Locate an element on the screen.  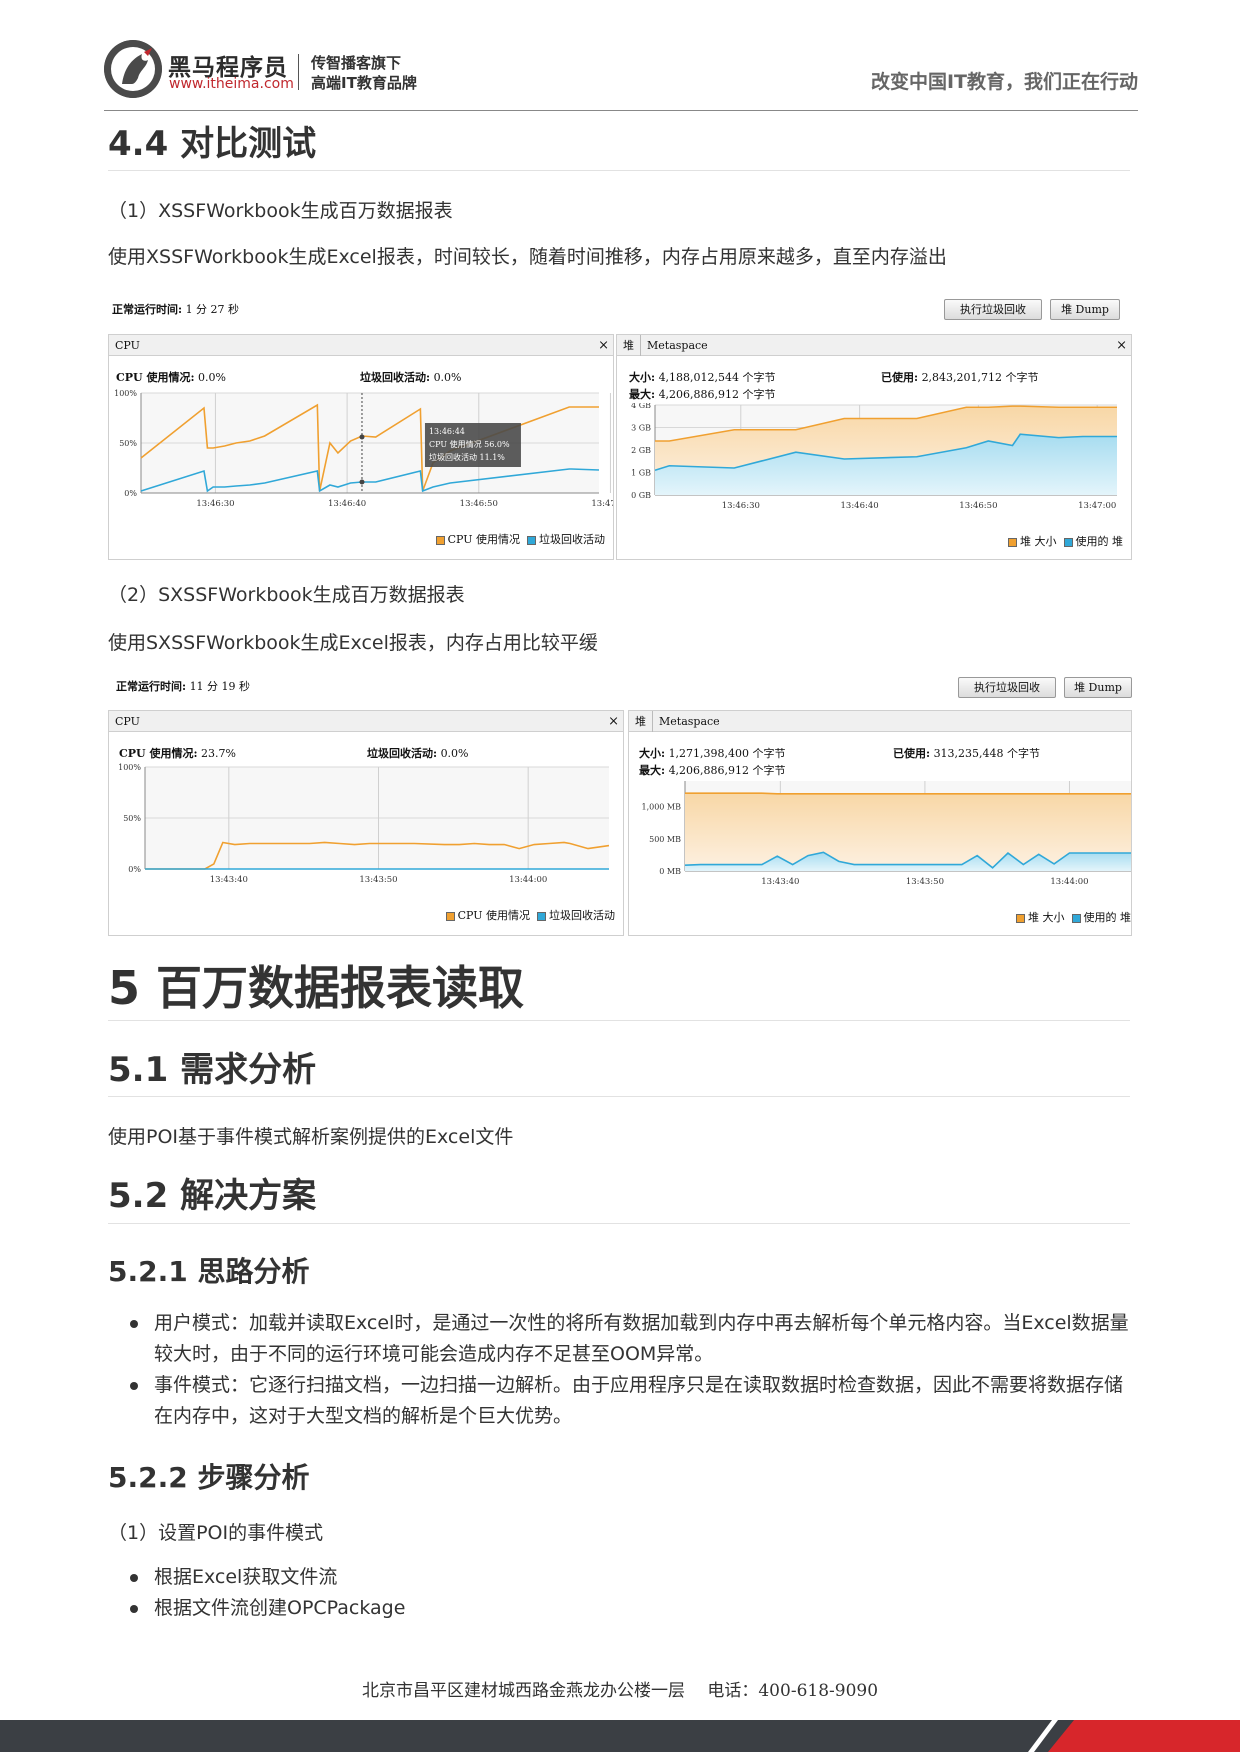
brand-slogan-line1: 传智播客旗下 is located at coordinates (356, 63).